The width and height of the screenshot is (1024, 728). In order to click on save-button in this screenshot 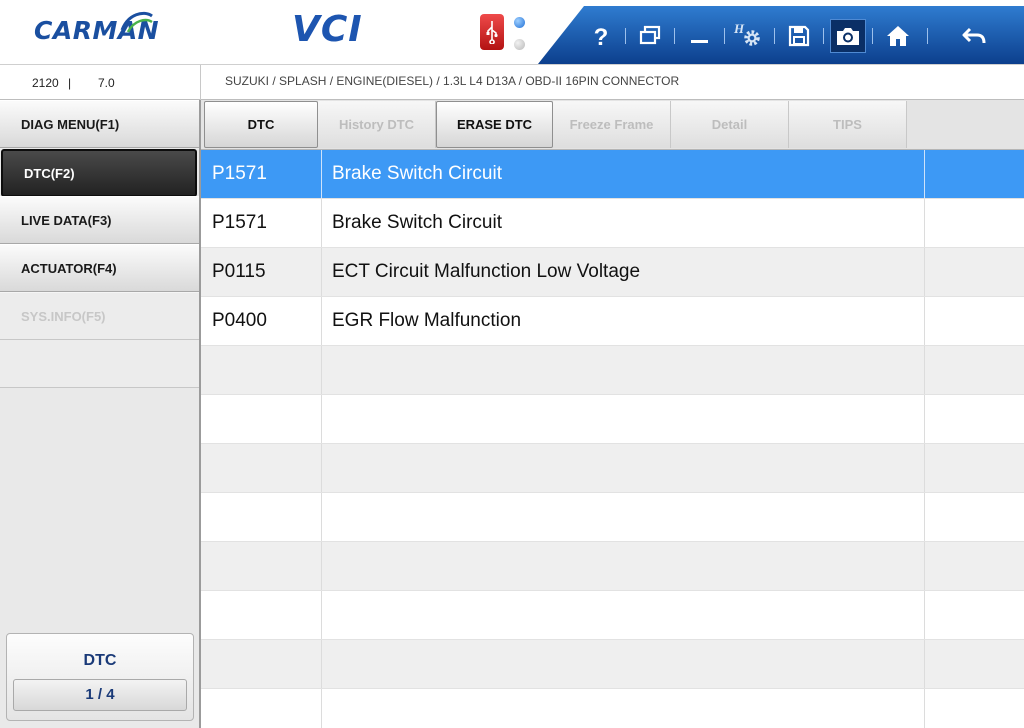, I will do `click(799, 36)`.